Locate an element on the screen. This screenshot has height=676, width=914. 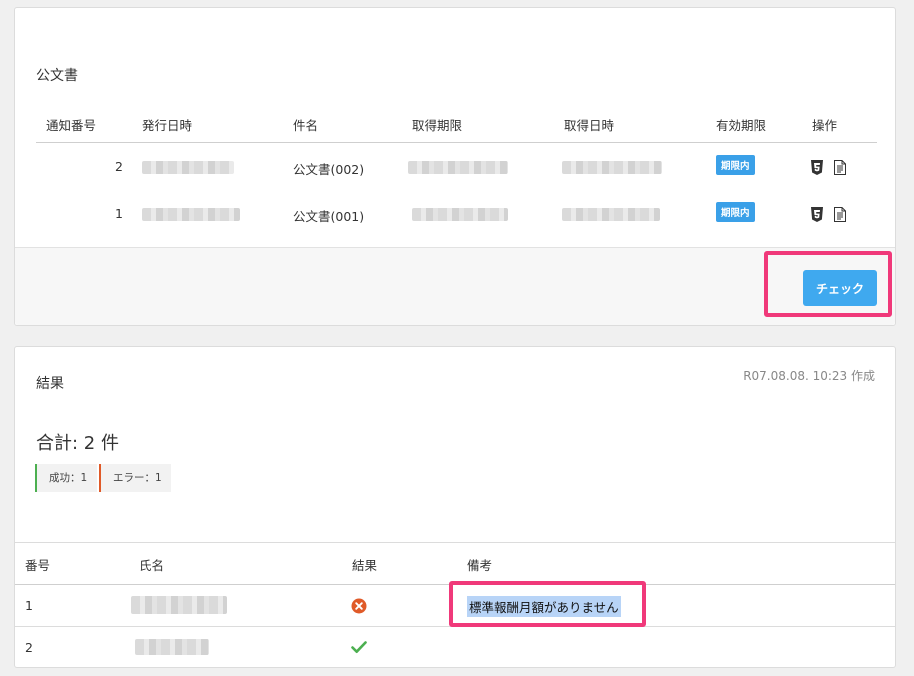
col-result: 結果 is located at coordinates (365, 565).